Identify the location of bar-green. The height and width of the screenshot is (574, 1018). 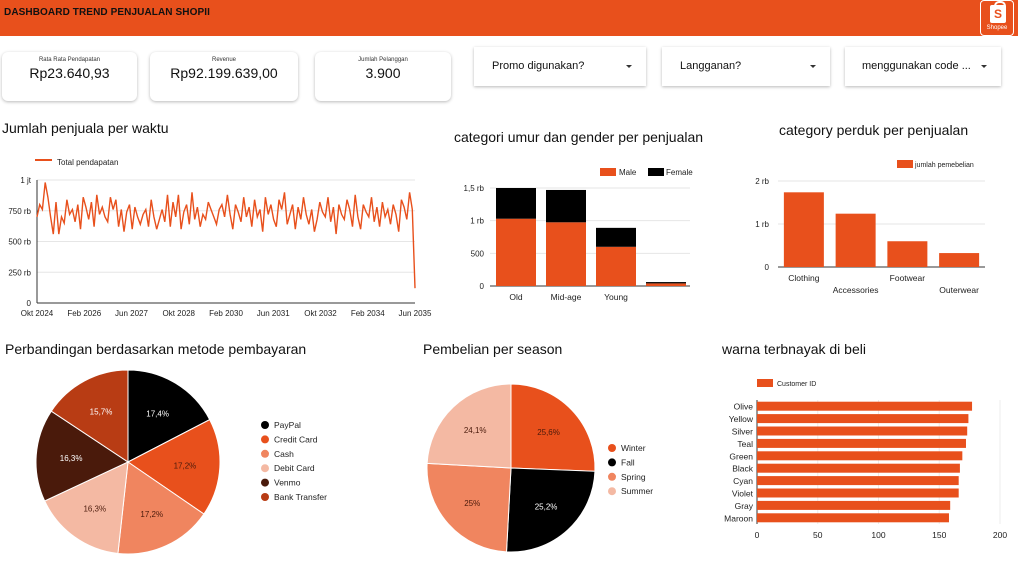
(860, 456).